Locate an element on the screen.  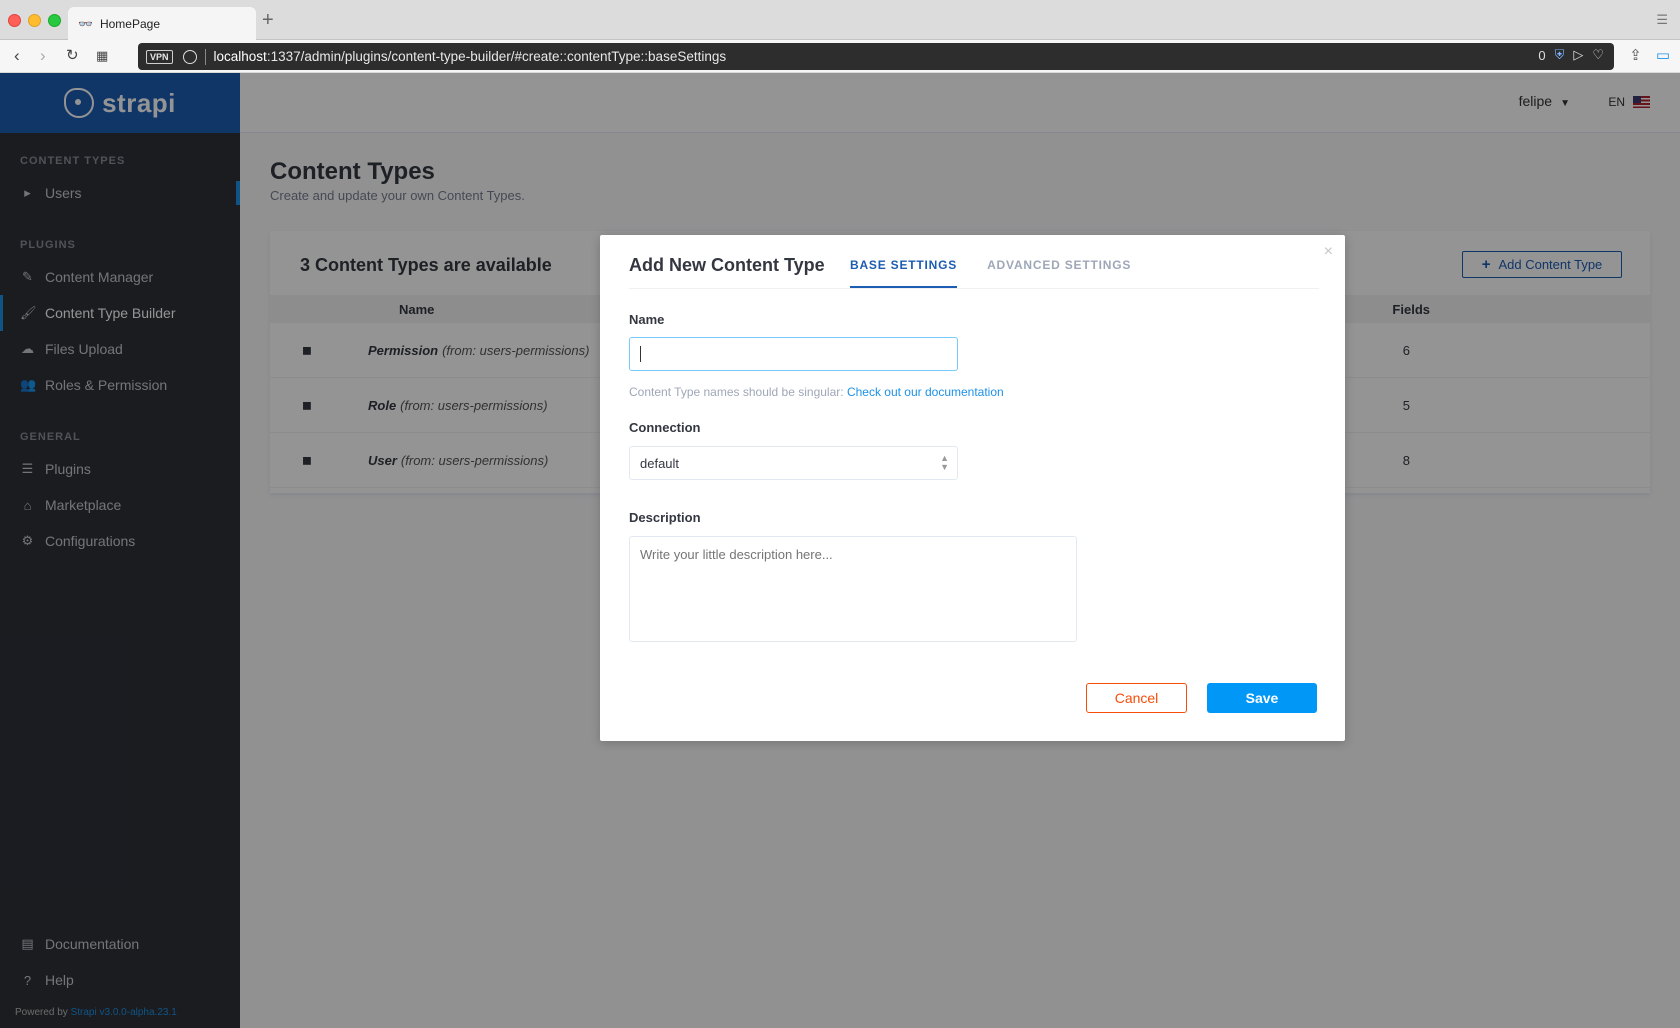
select-arrows-icon: ▲ ▼ is located at coordinates (944, 462).